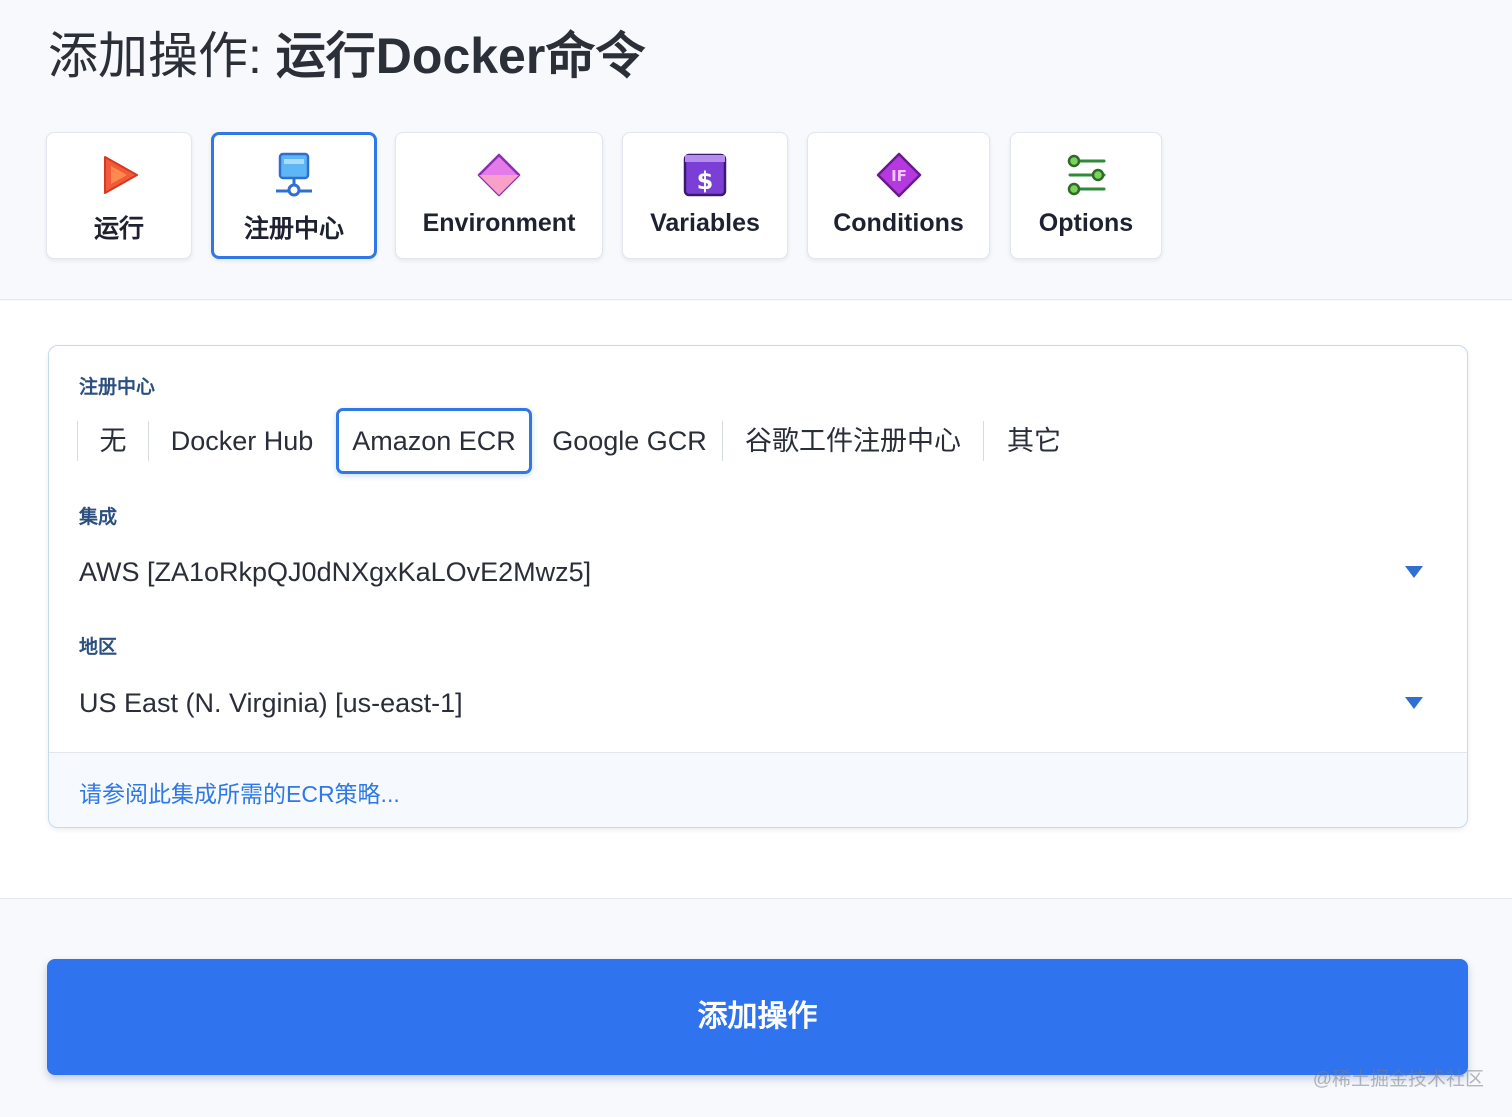 Image resolution: width=1512 pixels, height=1117 pixels. Describe the element at coordinates (98, 647) in the screenshot. I see `region-label: 地区` at that location.